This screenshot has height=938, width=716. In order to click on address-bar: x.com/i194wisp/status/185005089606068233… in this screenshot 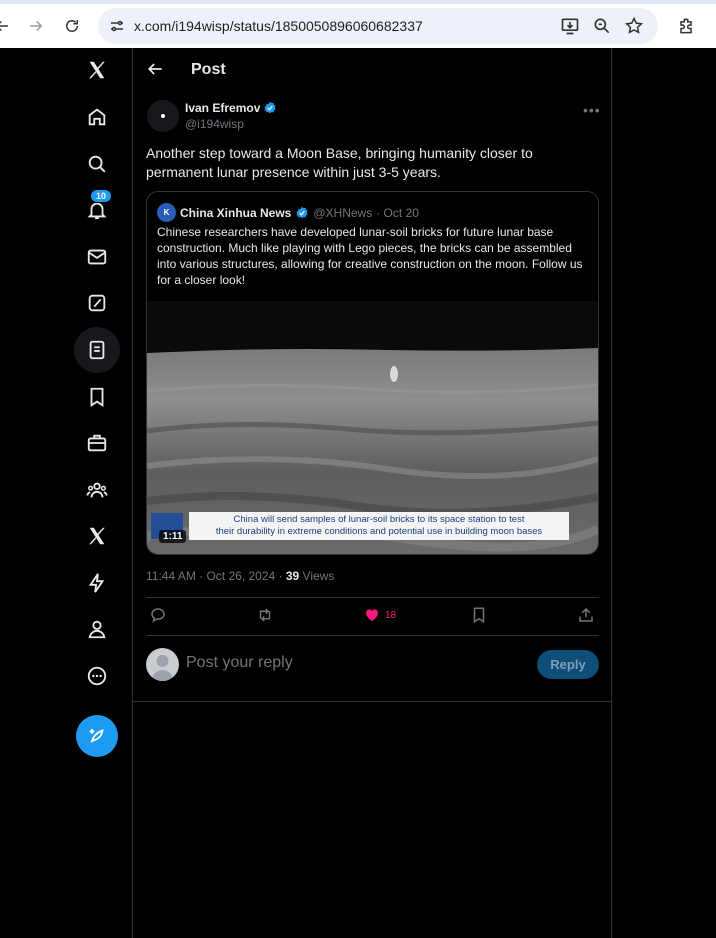, I will do `click(378, 26)`.